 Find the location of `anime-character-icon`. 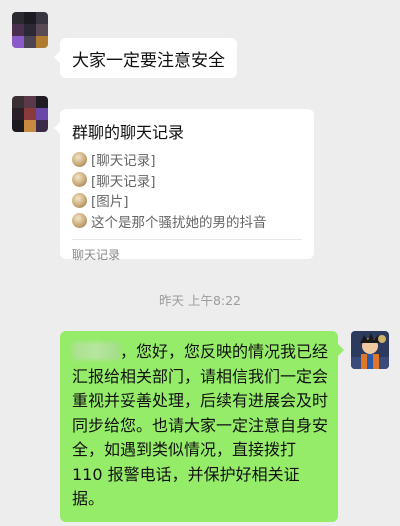

anime-character-icon is located at coordinates (370, 350).